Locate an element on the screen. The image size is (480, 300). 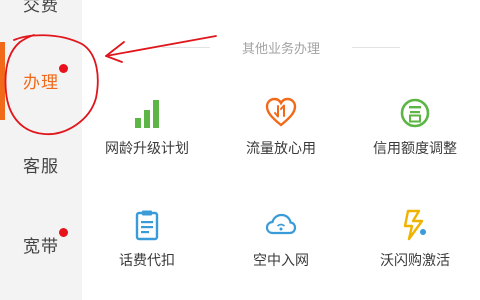
sidebar-item-label: 客服 is located at coordinates (41, 167).